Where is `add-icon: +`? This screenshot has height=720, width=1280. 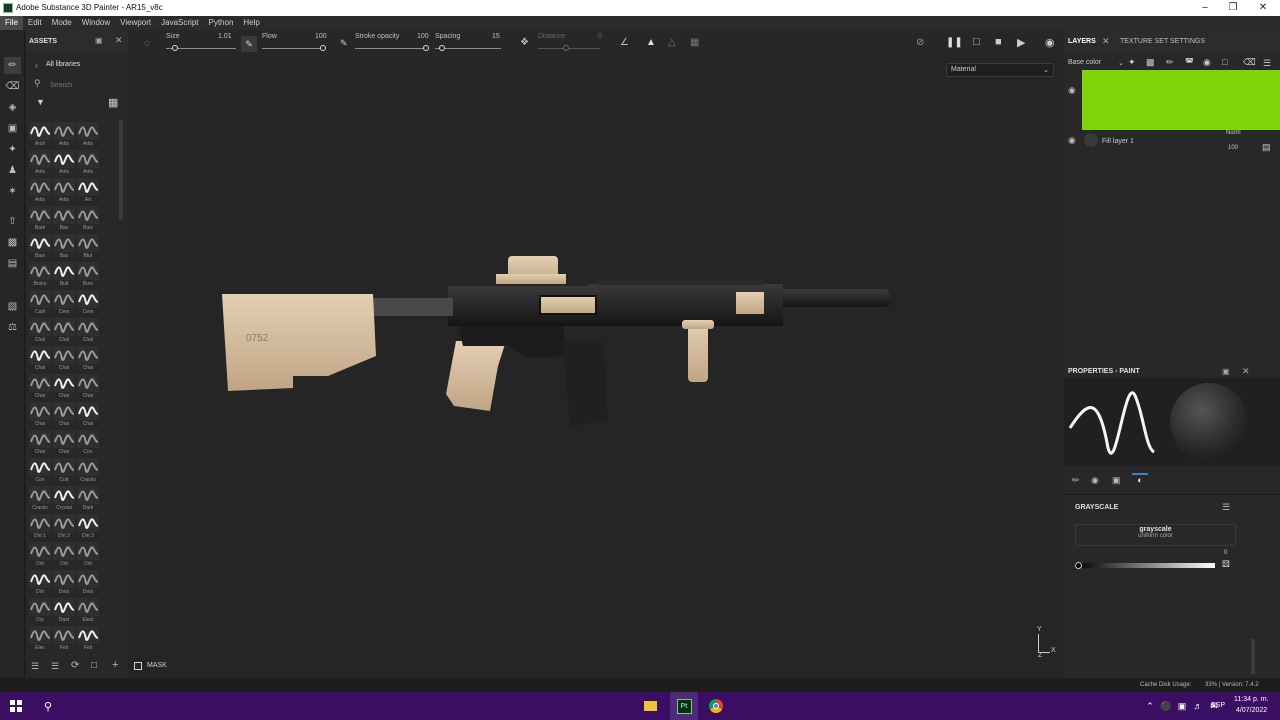 add-icon: + is located at coordinates (115, 665).